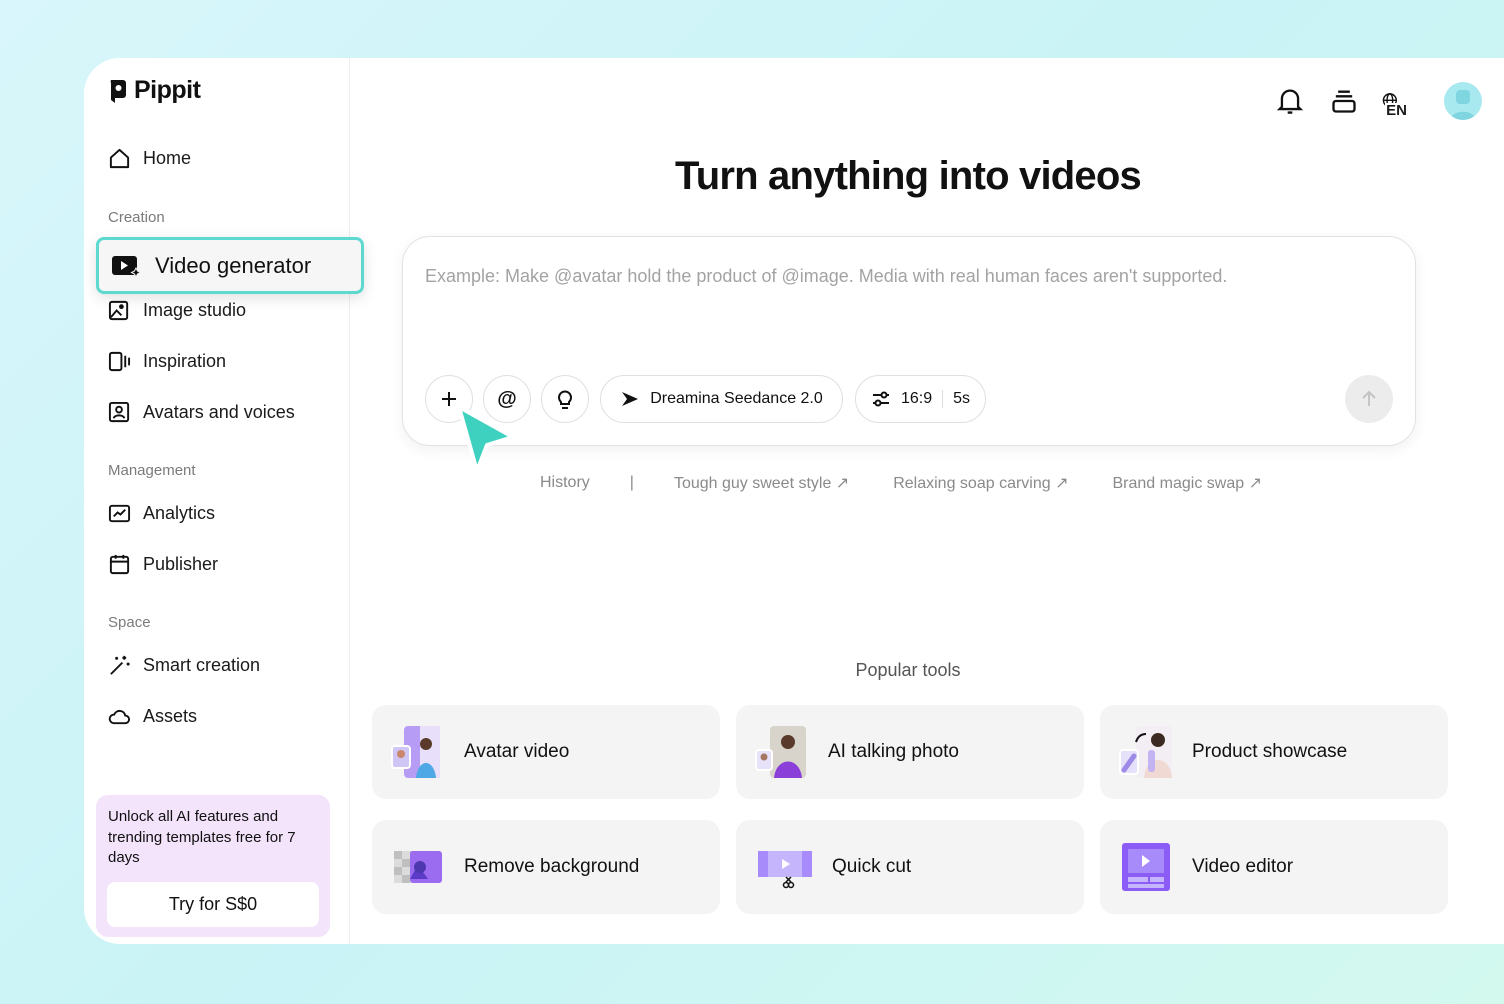  I want to click on language-button: EN, so click(1402, 101).